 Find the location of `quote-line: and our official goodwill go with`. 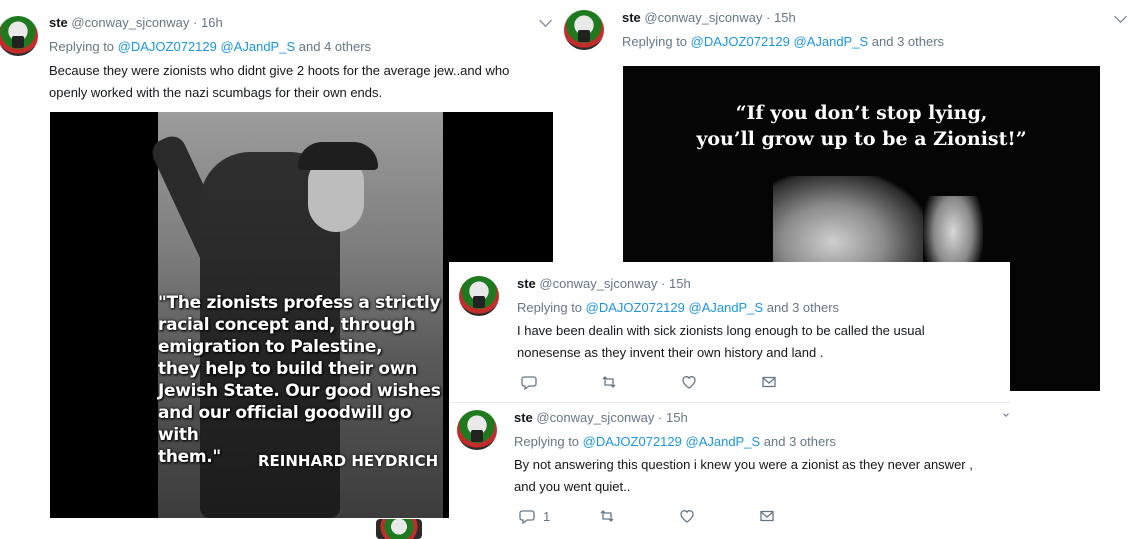

quote-line: and our official goodwill go with is located at coordinates (285, 424).